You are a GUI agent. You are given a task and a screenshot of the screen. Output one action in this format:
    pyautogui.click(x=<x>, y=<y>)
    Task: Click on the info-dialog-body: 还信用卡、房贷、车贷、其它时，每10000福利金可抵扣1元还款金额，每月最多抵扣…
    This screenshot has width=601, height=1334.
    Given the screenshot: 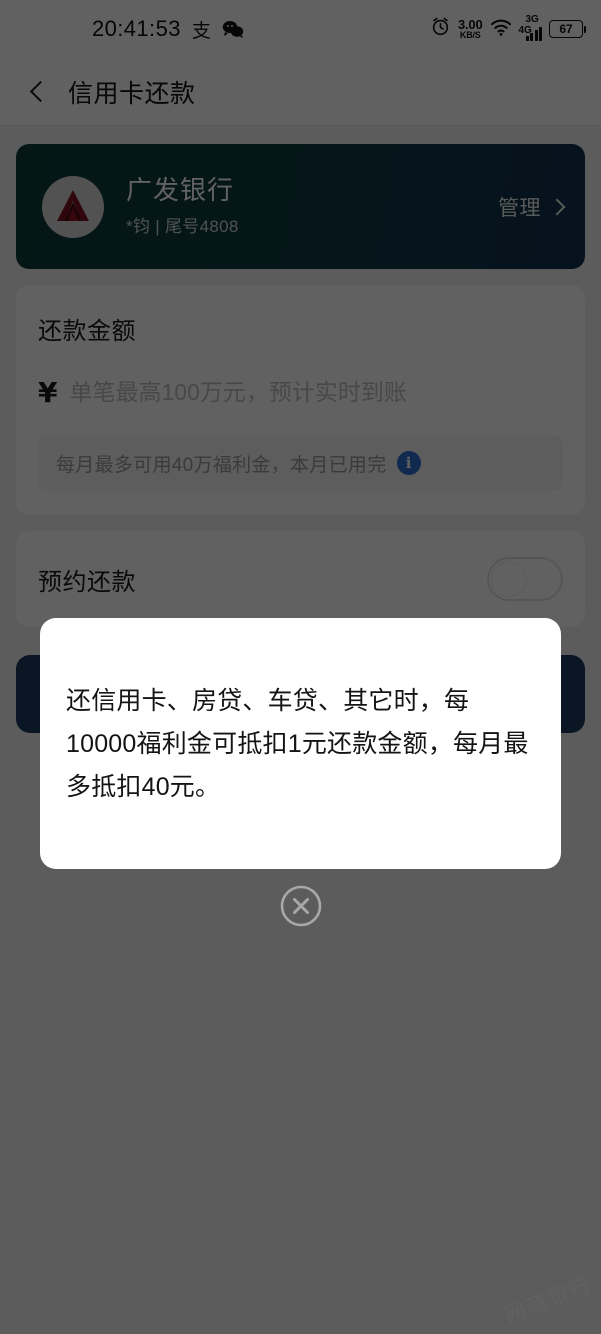 What is the action you would take?
    pyautogui.click(x=297, y=744)
    